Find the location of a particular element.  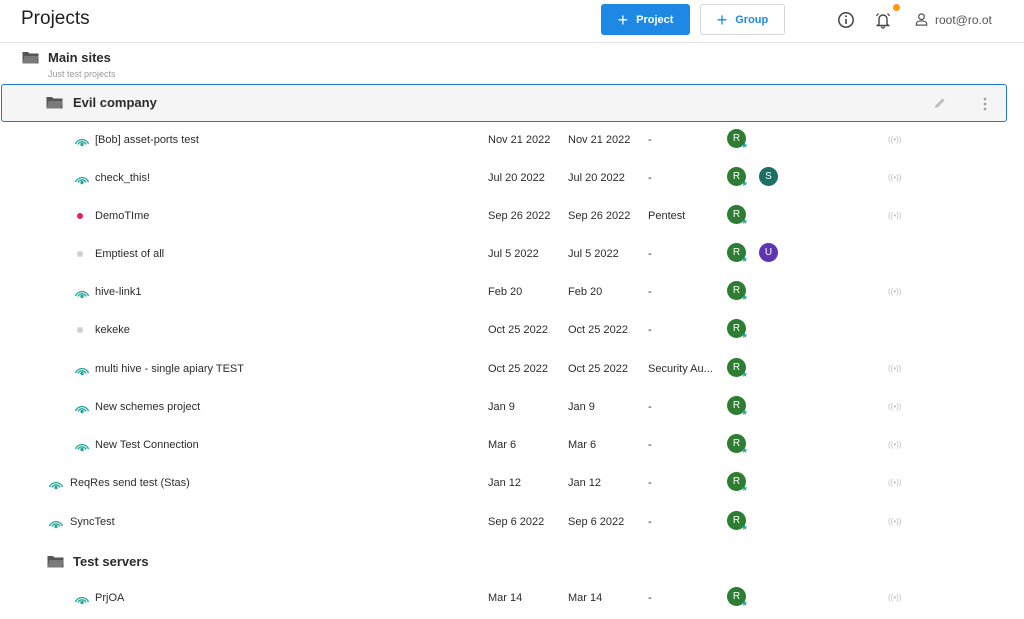

table-row: kekeke Oct 25 2022 Oct 25 2022- R ★ is located at coordinates (512, 330).